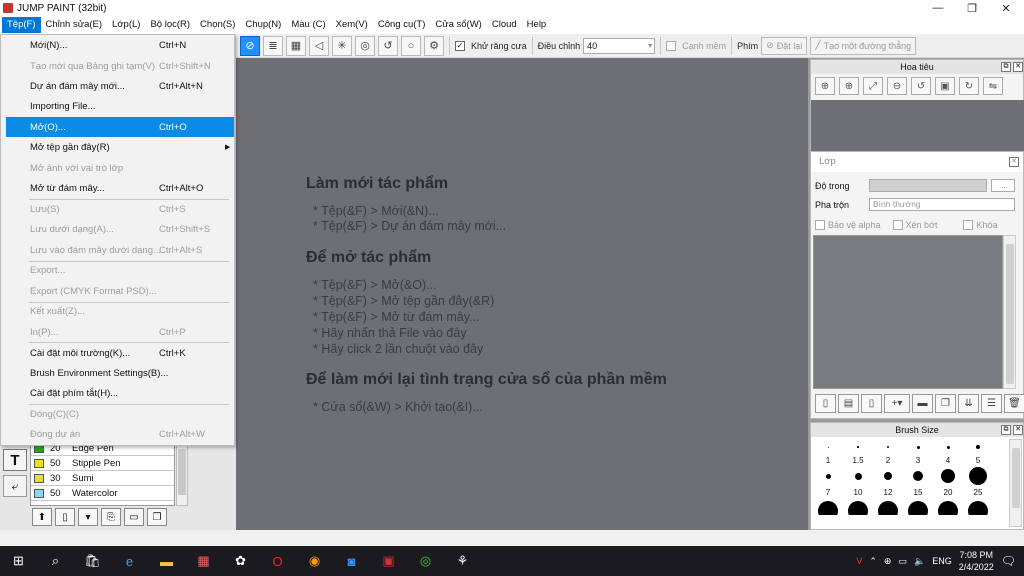  What do you see at coordinates (917, 126) in the screenshot?
I see `navigator-preview` at bounding box center [917, 126].